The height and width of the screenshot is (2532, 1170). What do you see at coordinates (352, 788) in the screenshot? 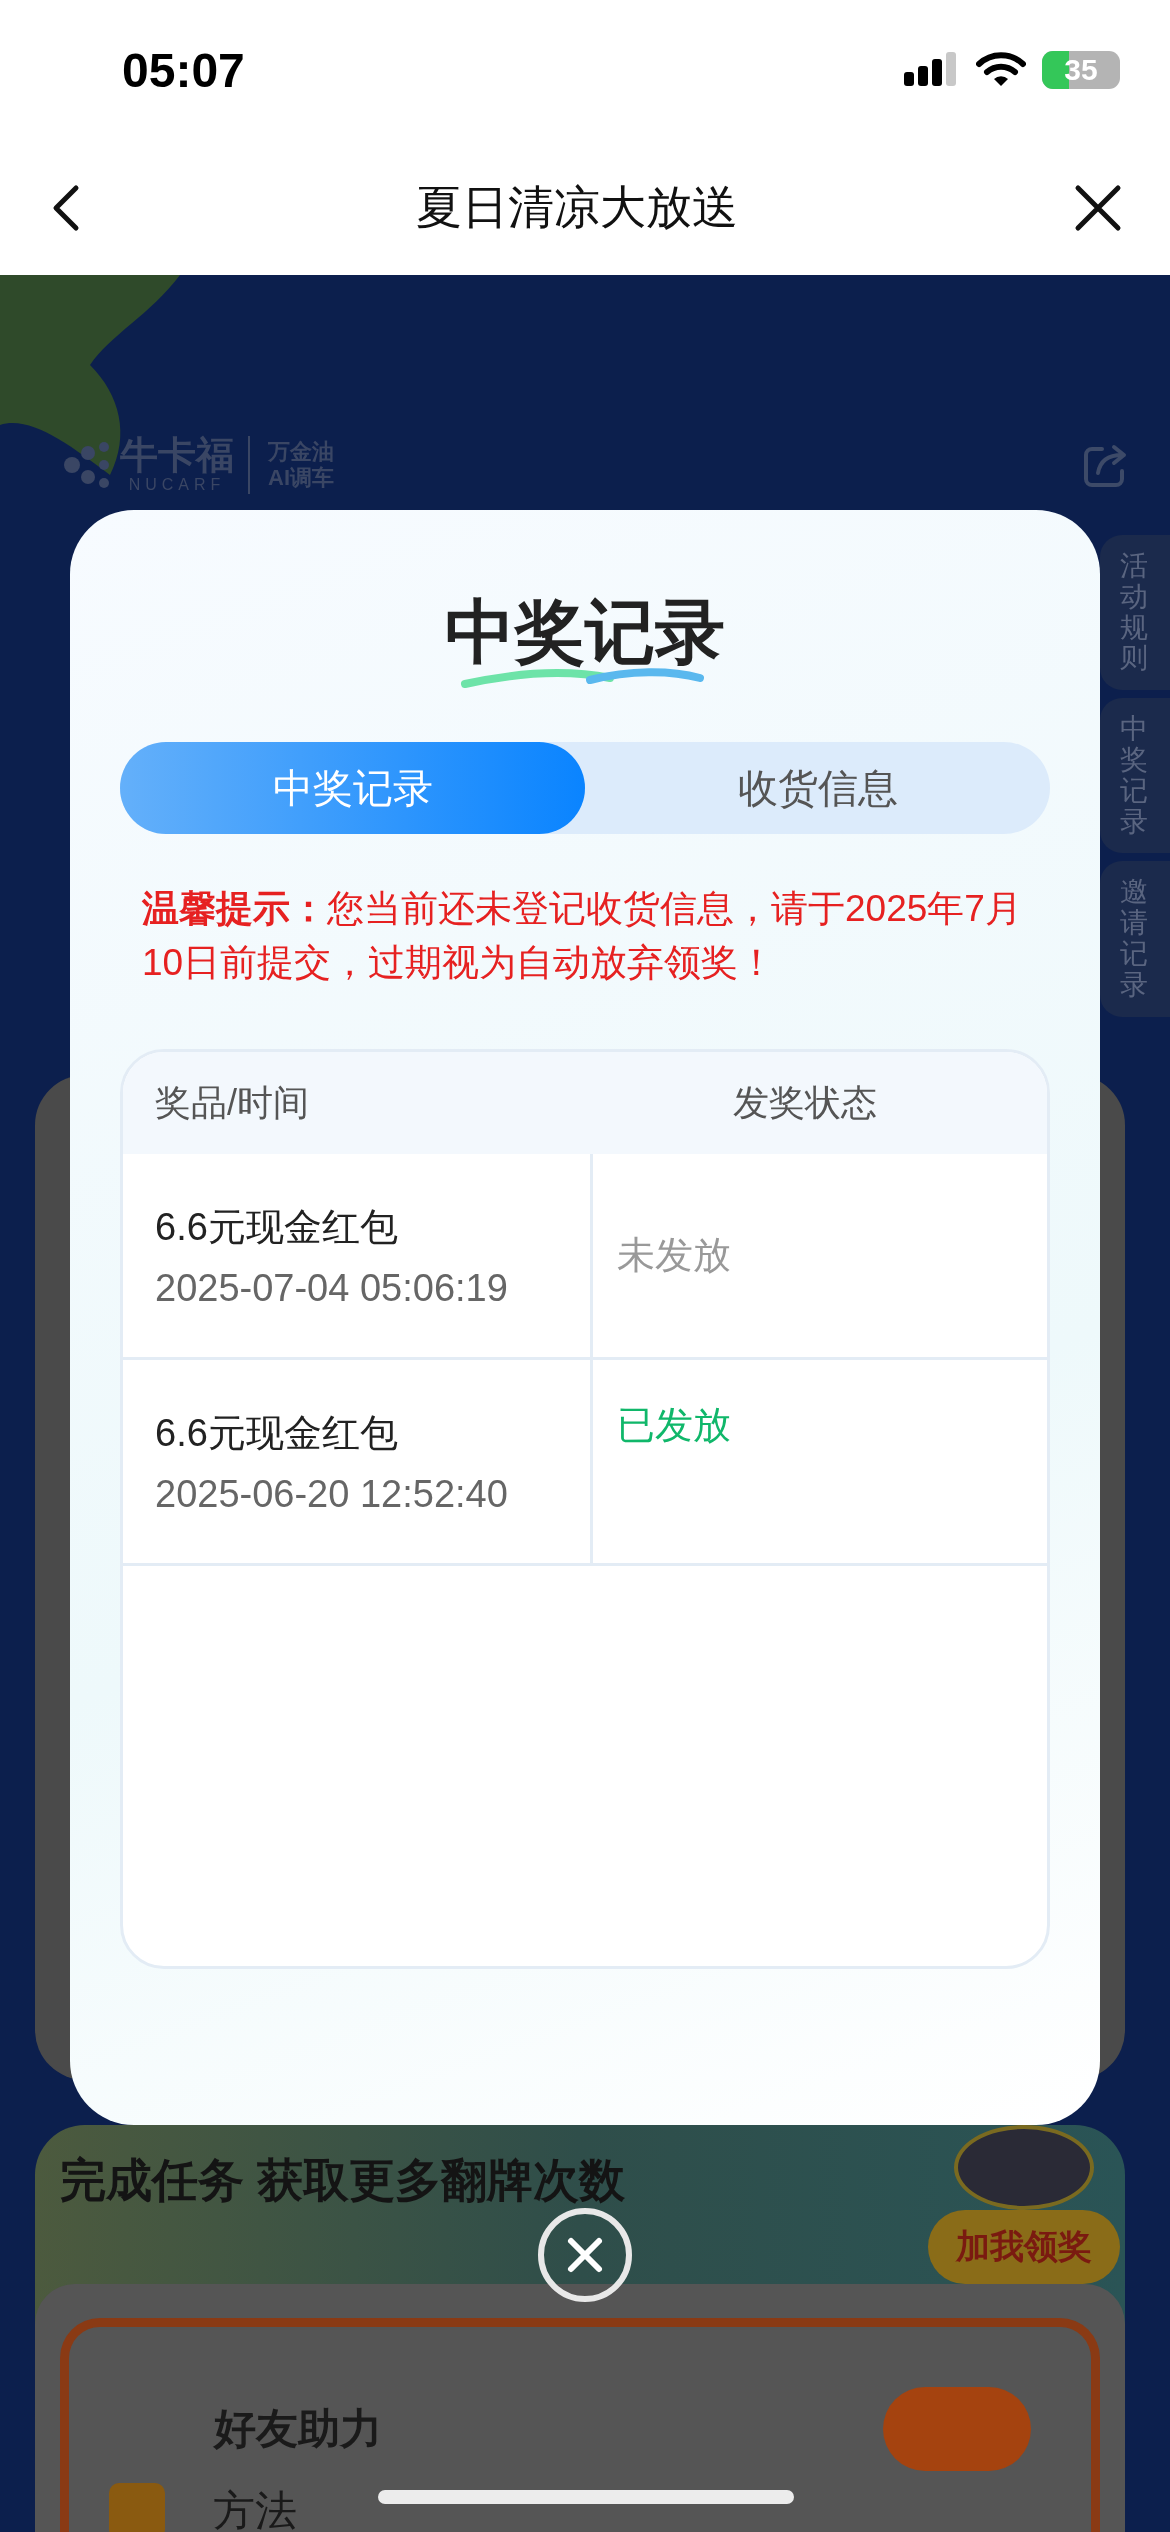
I see `tab: 中奖记录` at bounding box center [352, 788].